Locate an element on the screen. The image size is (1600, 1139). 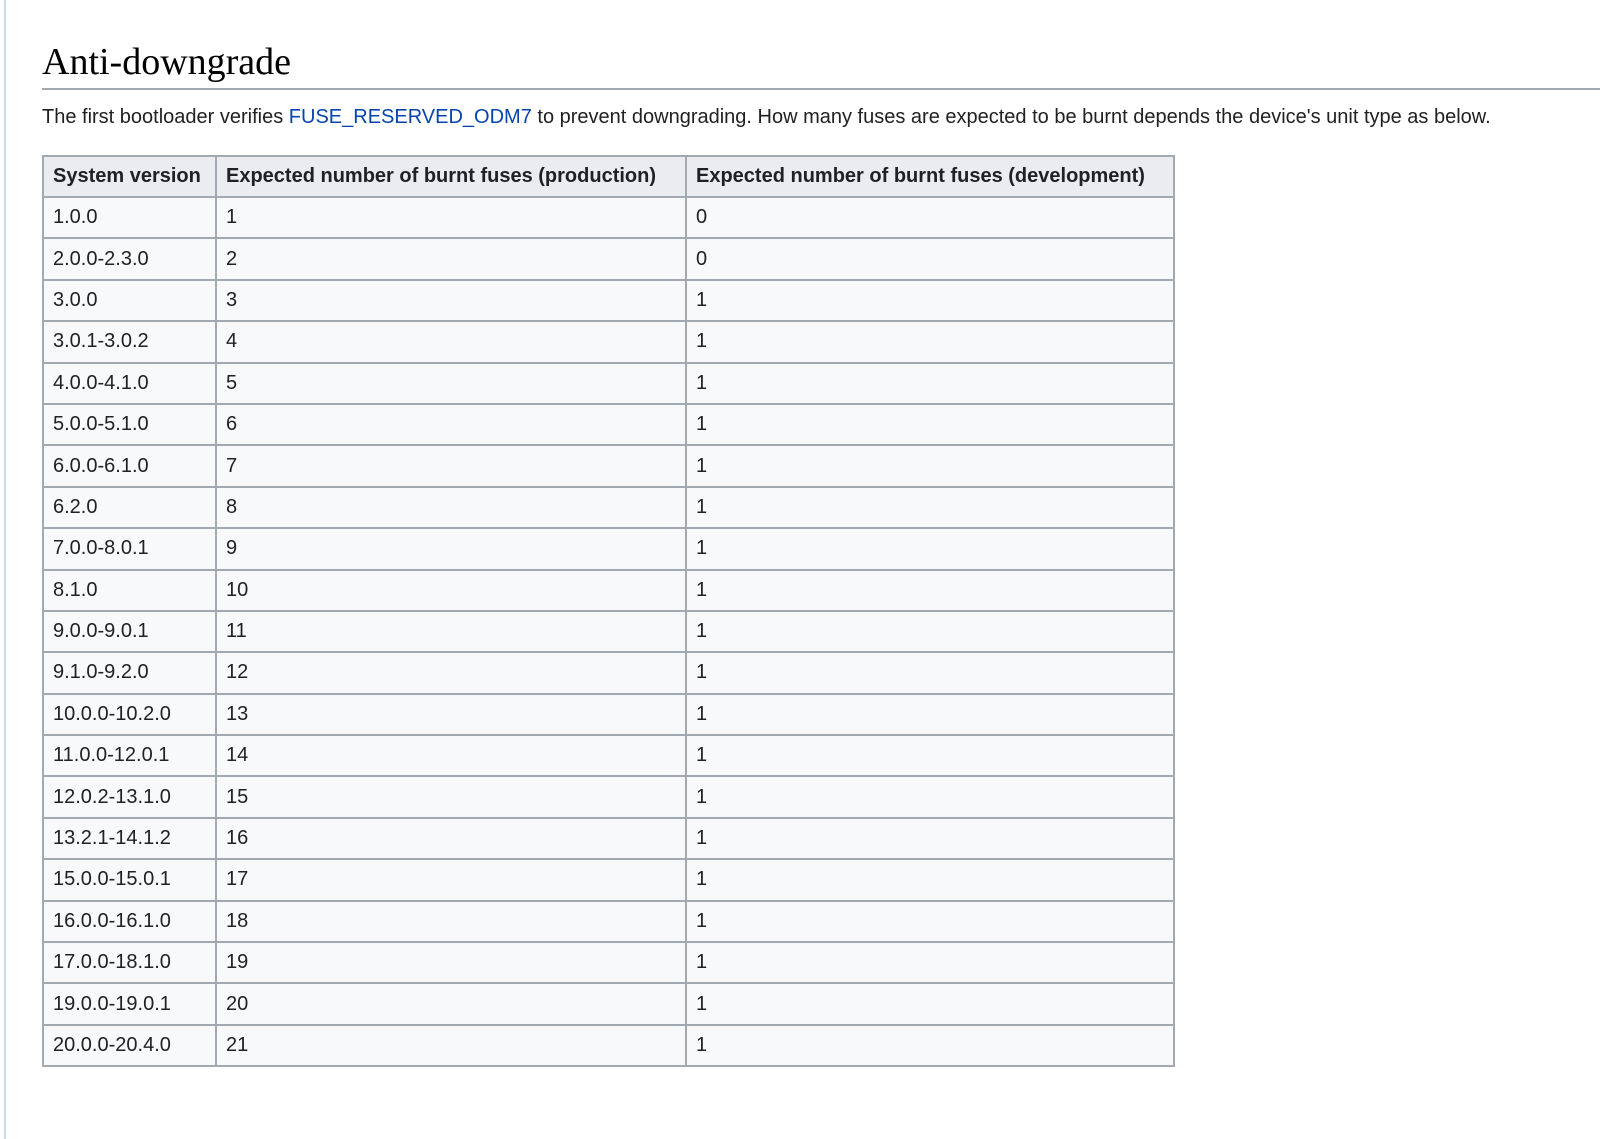
table-row: 16.0.0-16.1.0 18 1 is located at coordinates (608, 921).